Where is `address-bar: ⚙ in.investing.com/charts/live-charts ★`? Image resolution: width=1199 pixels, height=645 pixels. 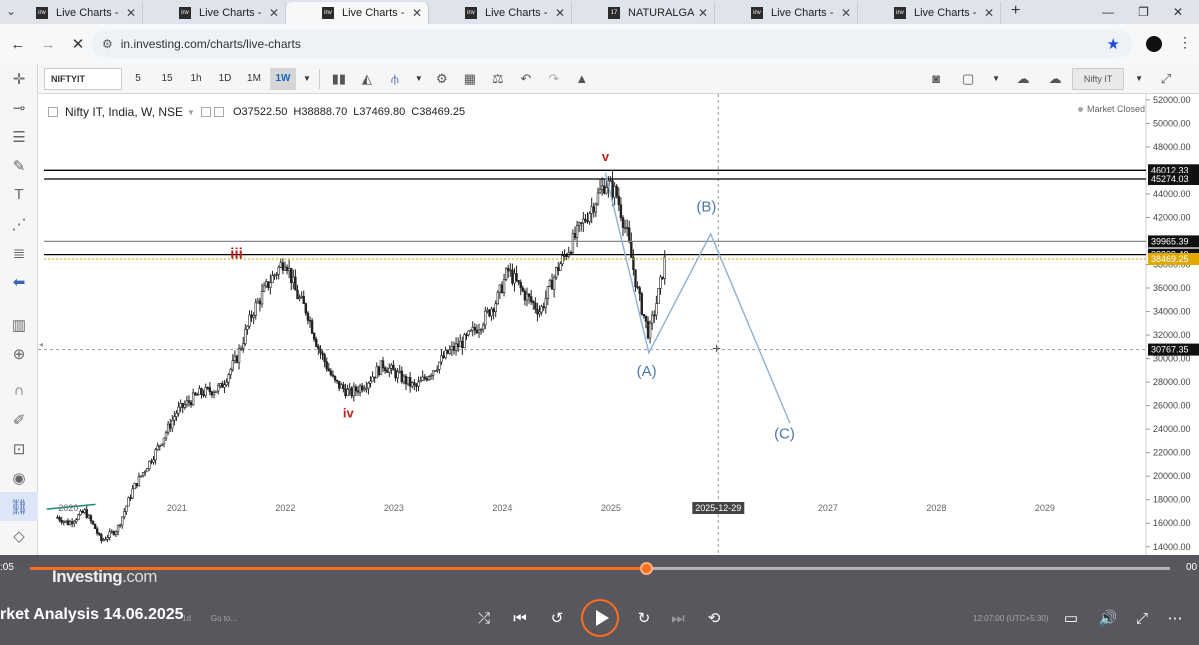
address-bar: ⚙ in.investing.com/charts/live-charts ★ is located at coordinates (612, 44).